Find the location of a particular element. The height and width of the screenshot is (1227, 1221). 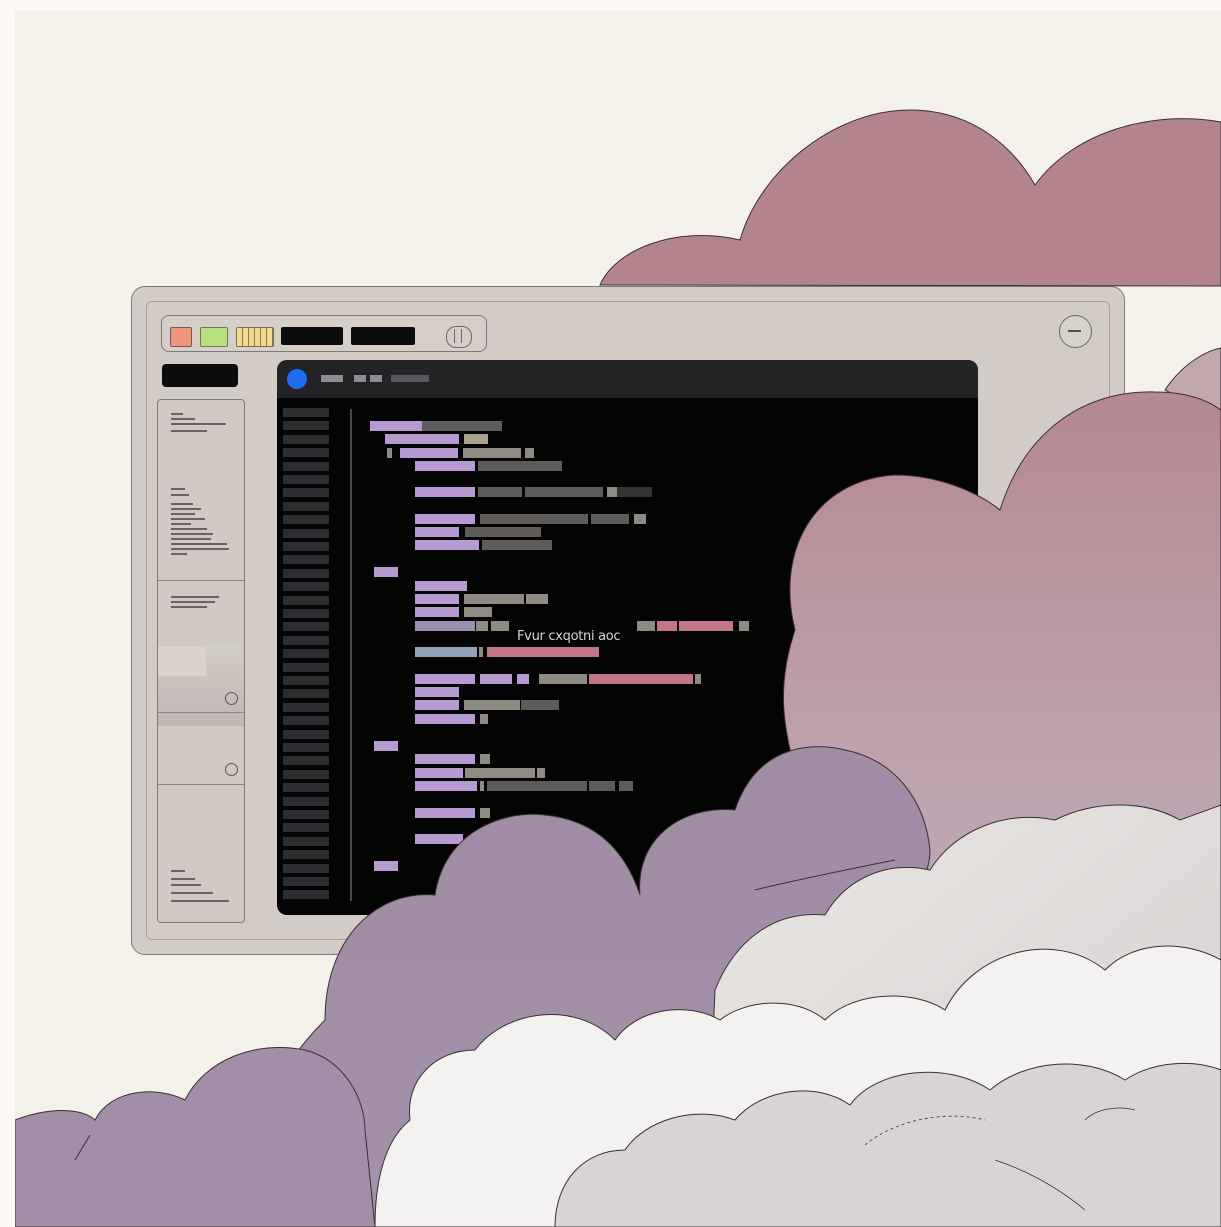

left-lilac-cloud is located at coordinates (195, 1136).